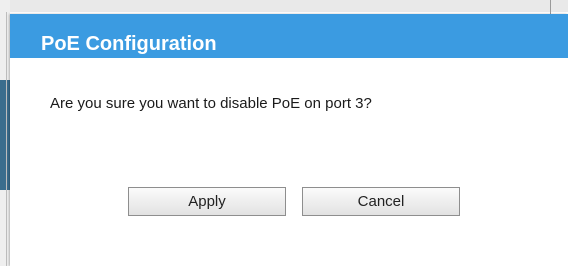 This screenshot has height=266, width=568. I want to click on cancel-button: Cancel, so click(381, 201).